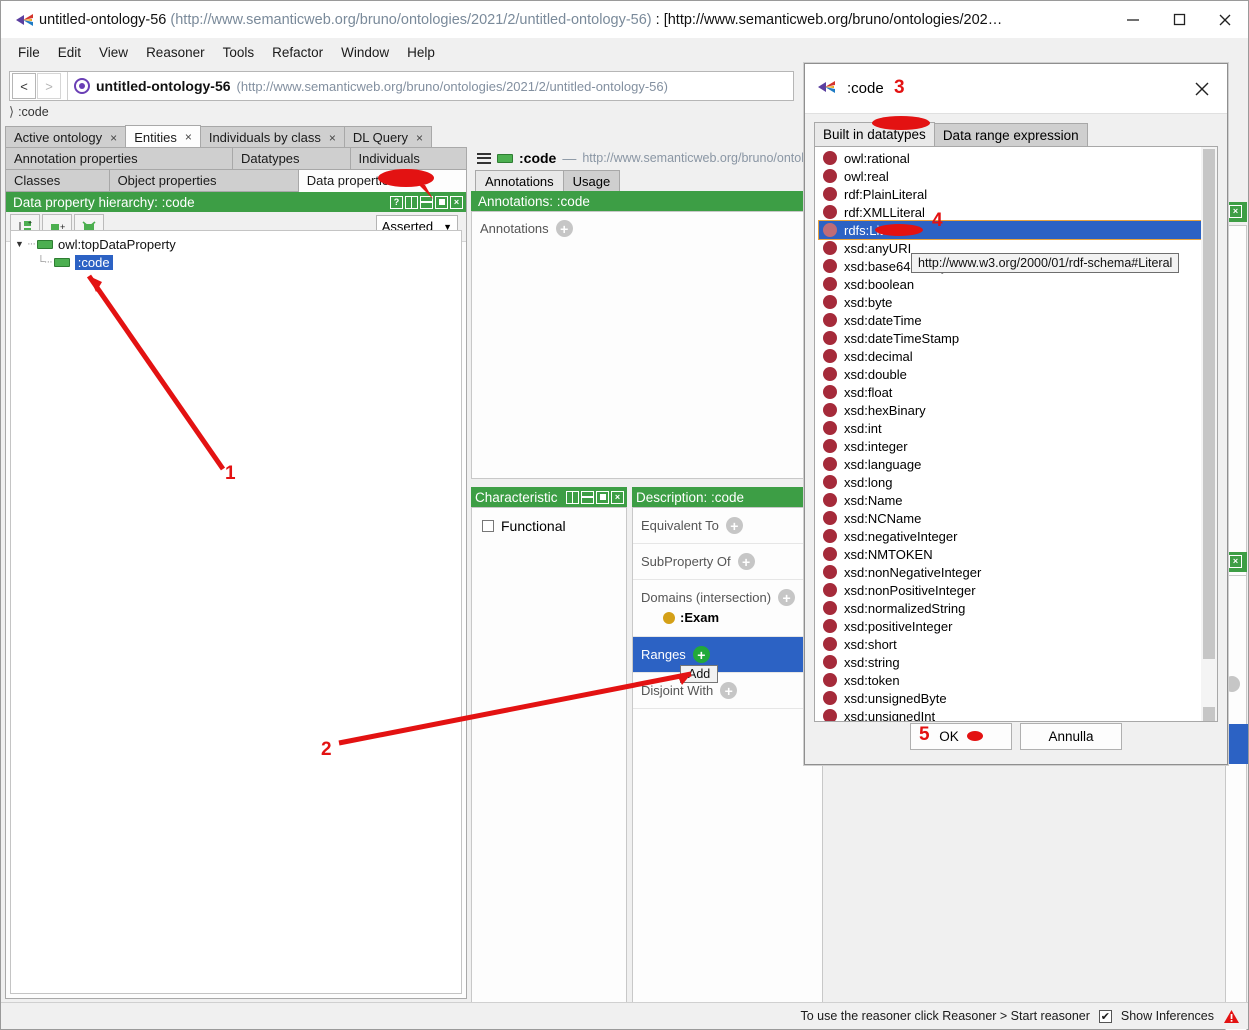  What do you see at coordinates (113, 52) in the screenshot?
I see `menu-item-view: View` at bounding box center [113, 52].